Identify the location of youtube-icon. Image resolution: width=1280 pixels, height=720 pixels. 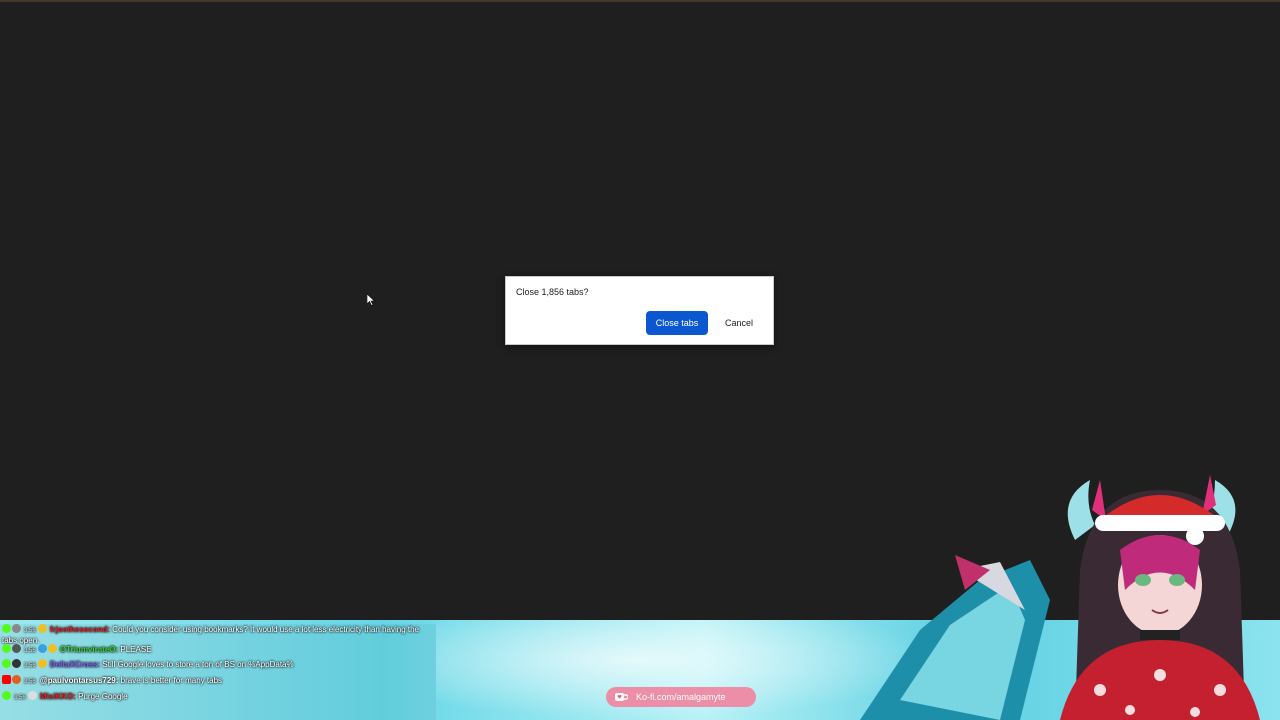
(6, 679).